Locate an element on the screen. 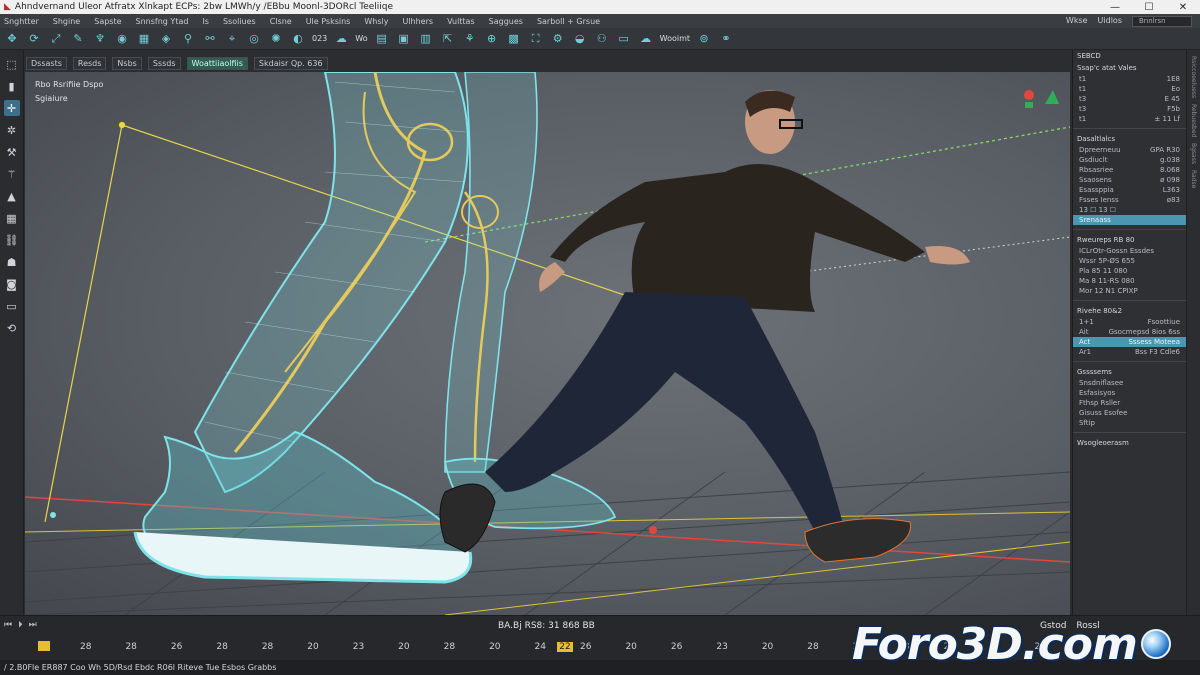 This screenshot has width=1200, height=675. camera-tool-icon: ◎ is located at coordinates (254, 39).